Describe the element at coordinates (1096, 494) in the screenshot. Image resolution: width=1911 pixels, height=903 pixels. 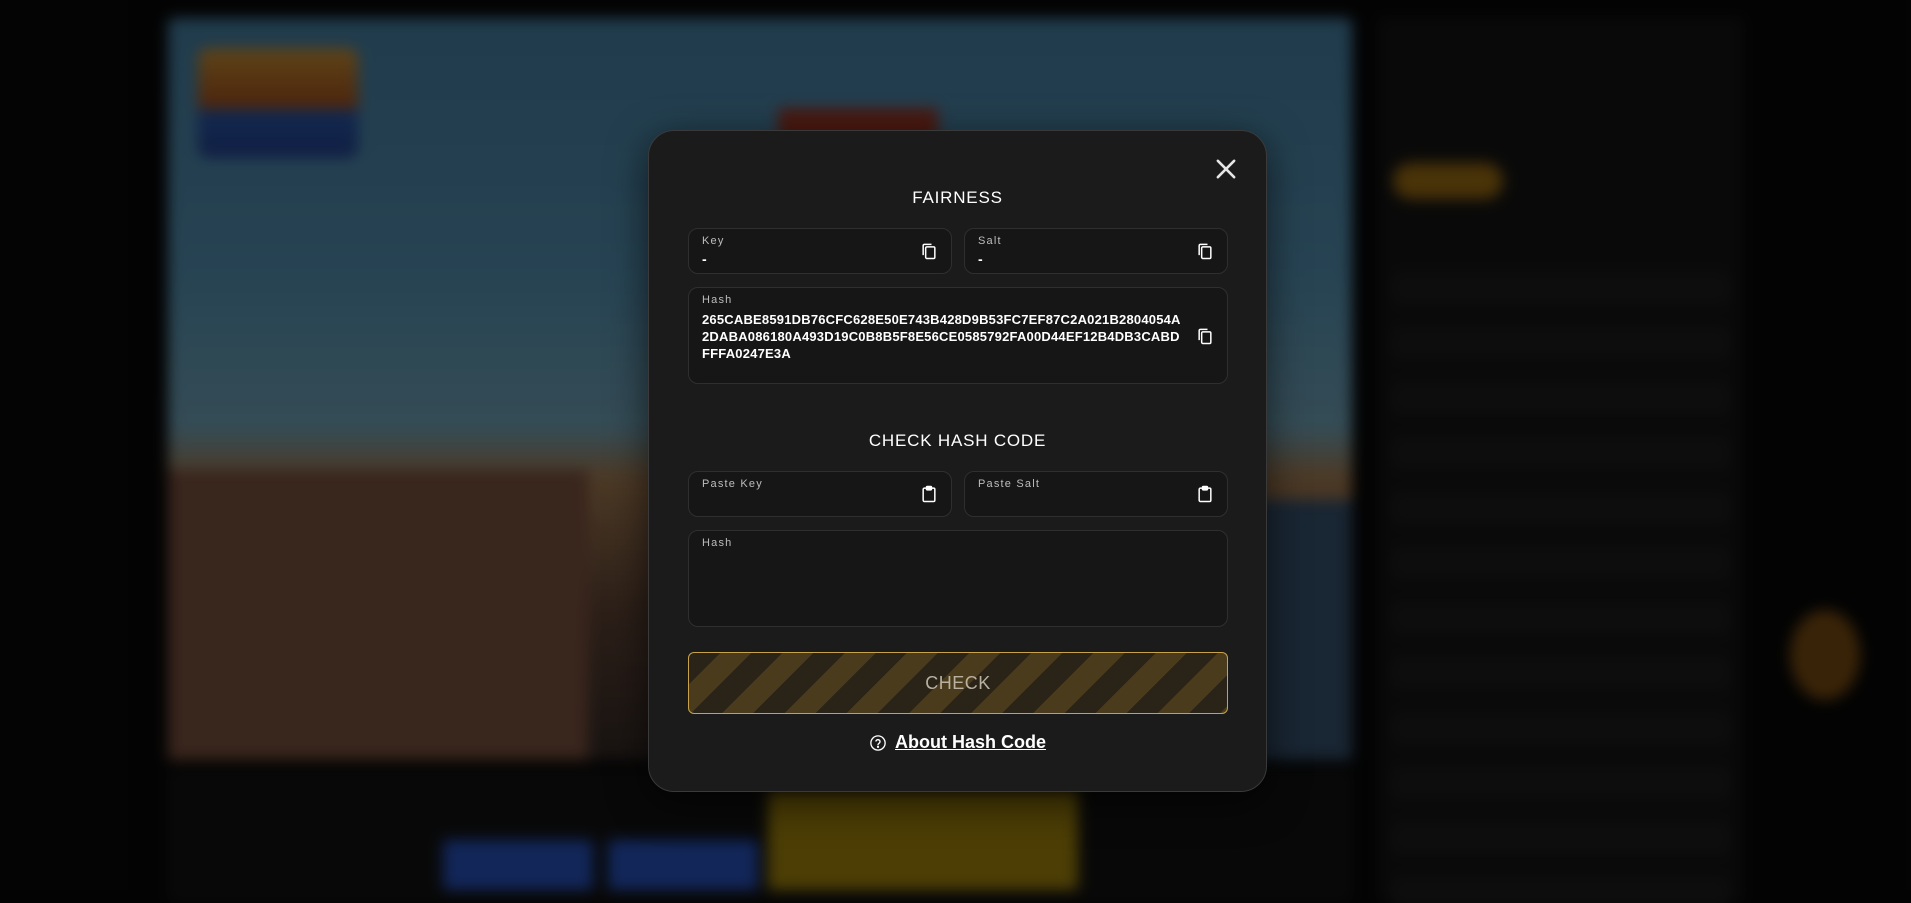
I see `paste-salt-field: Paste Salt` at that location.